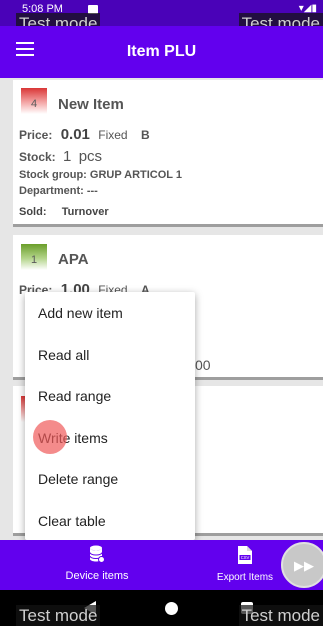  Describe the element at coordinates (50, 437) in the screenshot. I see `touch-indicator` at that location.